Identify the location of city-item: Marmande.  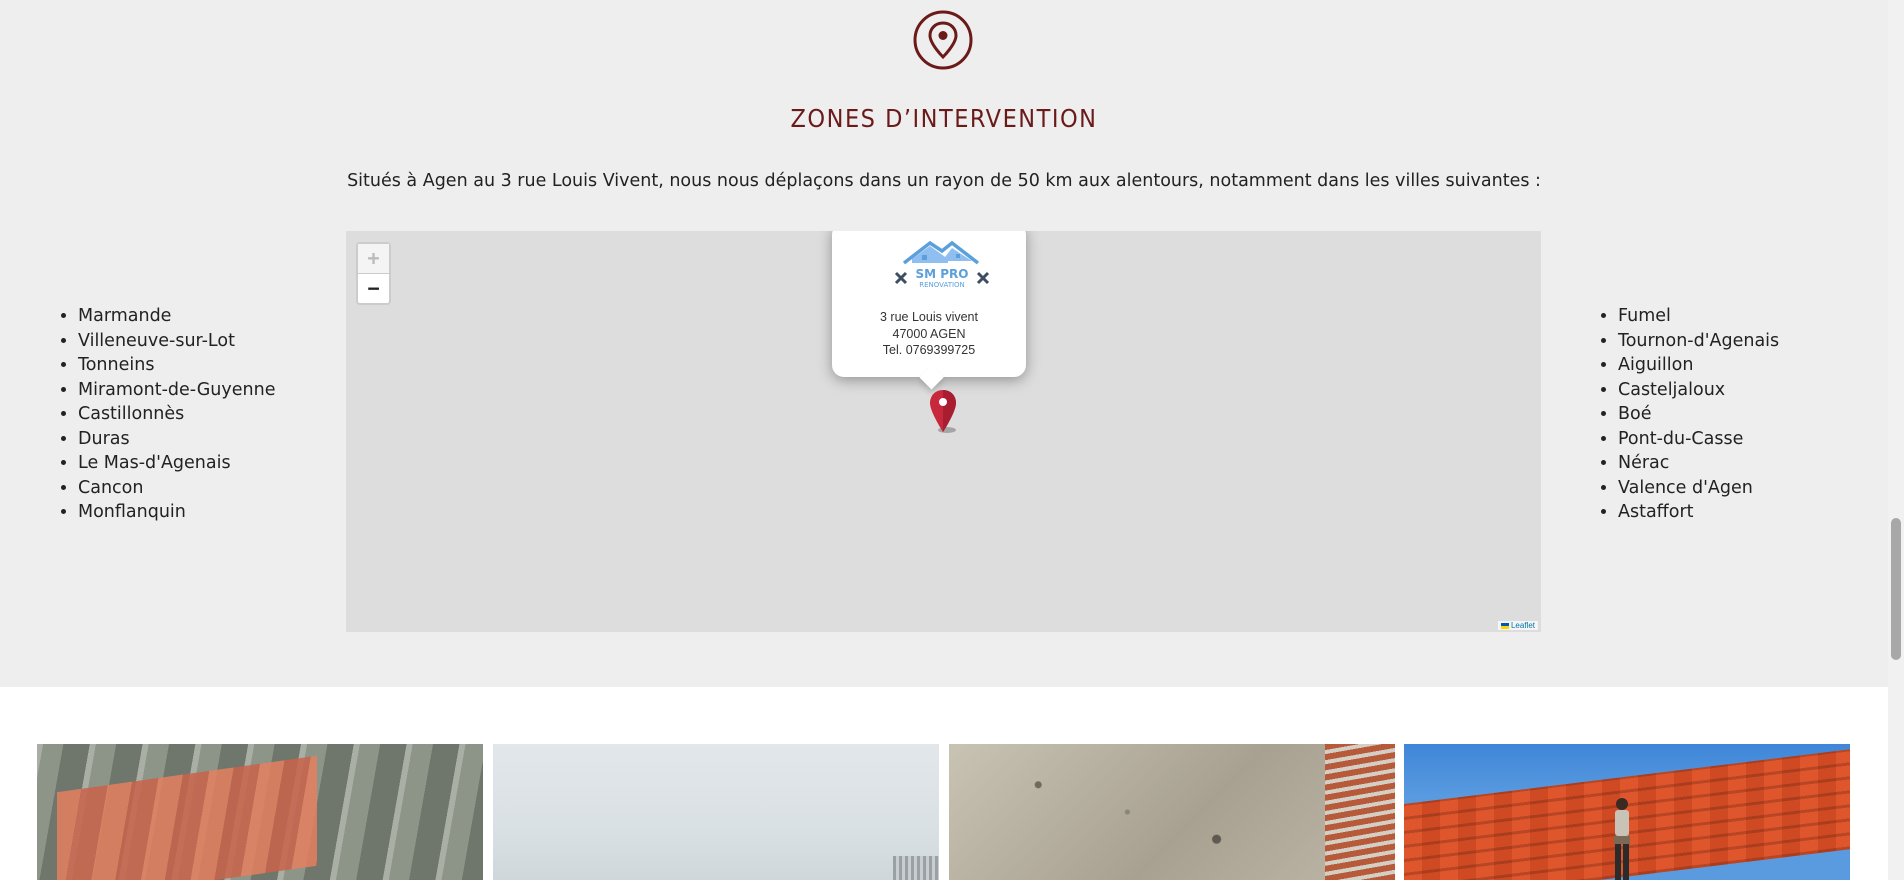
(176, 316).